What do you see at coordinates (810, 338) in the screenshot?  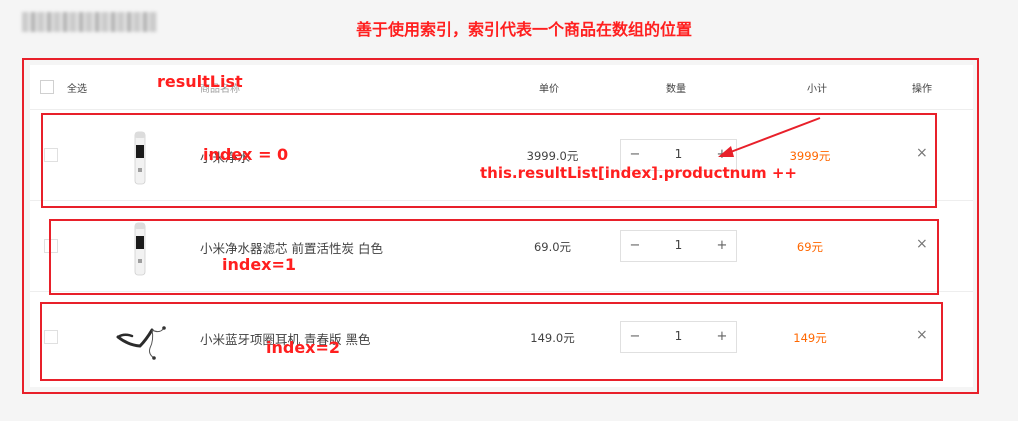 I see `product-subtotal: 149元` at bounding box center [810, 338].